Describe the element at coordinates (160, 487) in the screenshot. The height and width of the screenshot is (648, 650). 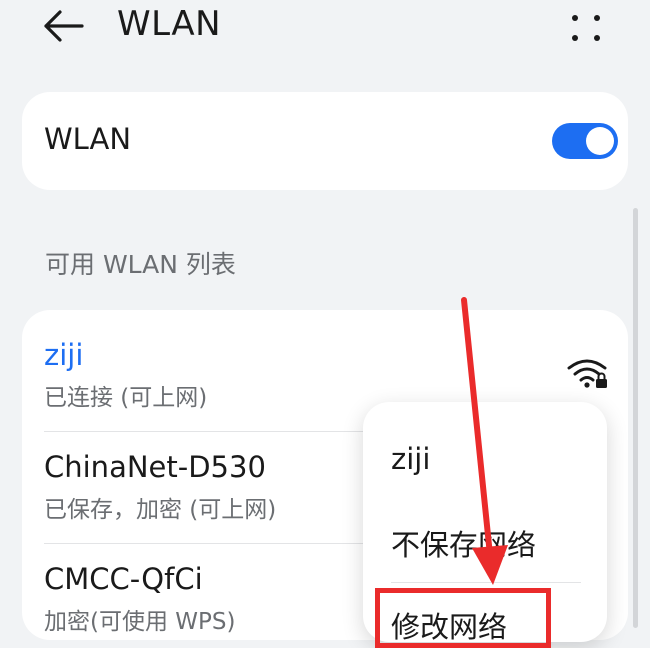
I see `network-item-chinanet: ChinaNet-D530 已保存，加密 (可上网)` at that location.